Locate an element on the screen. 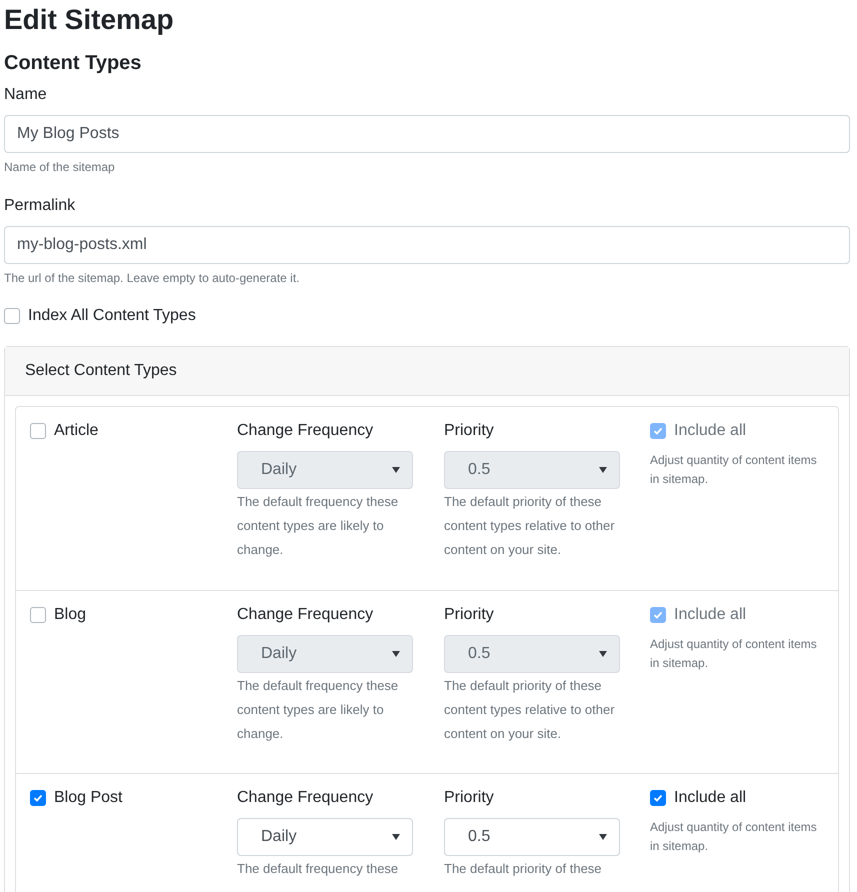 This screenshot has width=857, height=892. input-field: my-blog-posts.xml is located at coordinates (427, 245).